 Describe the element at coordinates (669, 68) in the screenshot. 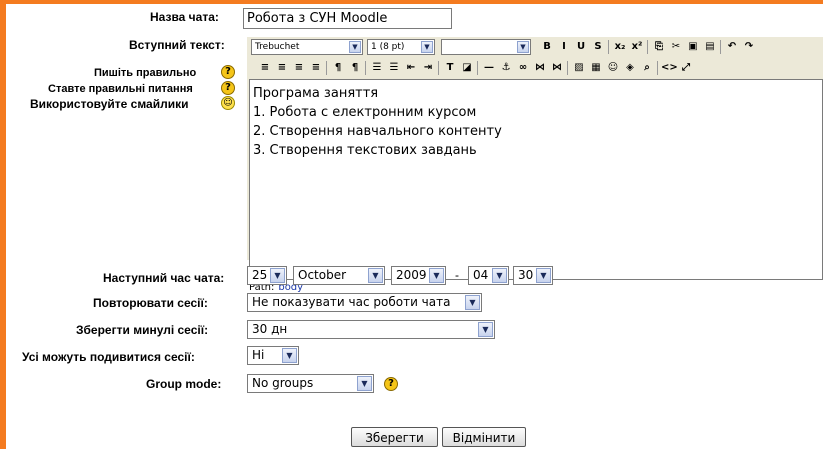

I see `html-source-button: <>` at that location.